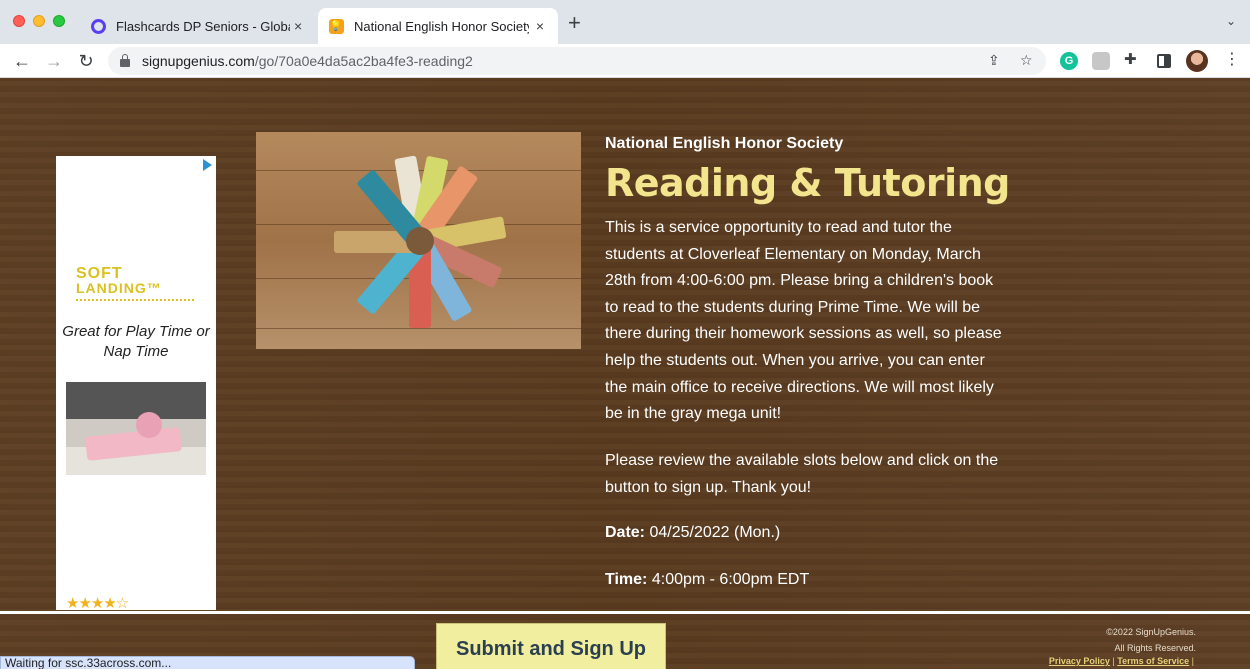 This screenshot has height=669, width=1250. Describe the element at coordinates (730, 579) in the screenshot. I see `time-value: 4:00pm - 6:00pm EDT` at that location.